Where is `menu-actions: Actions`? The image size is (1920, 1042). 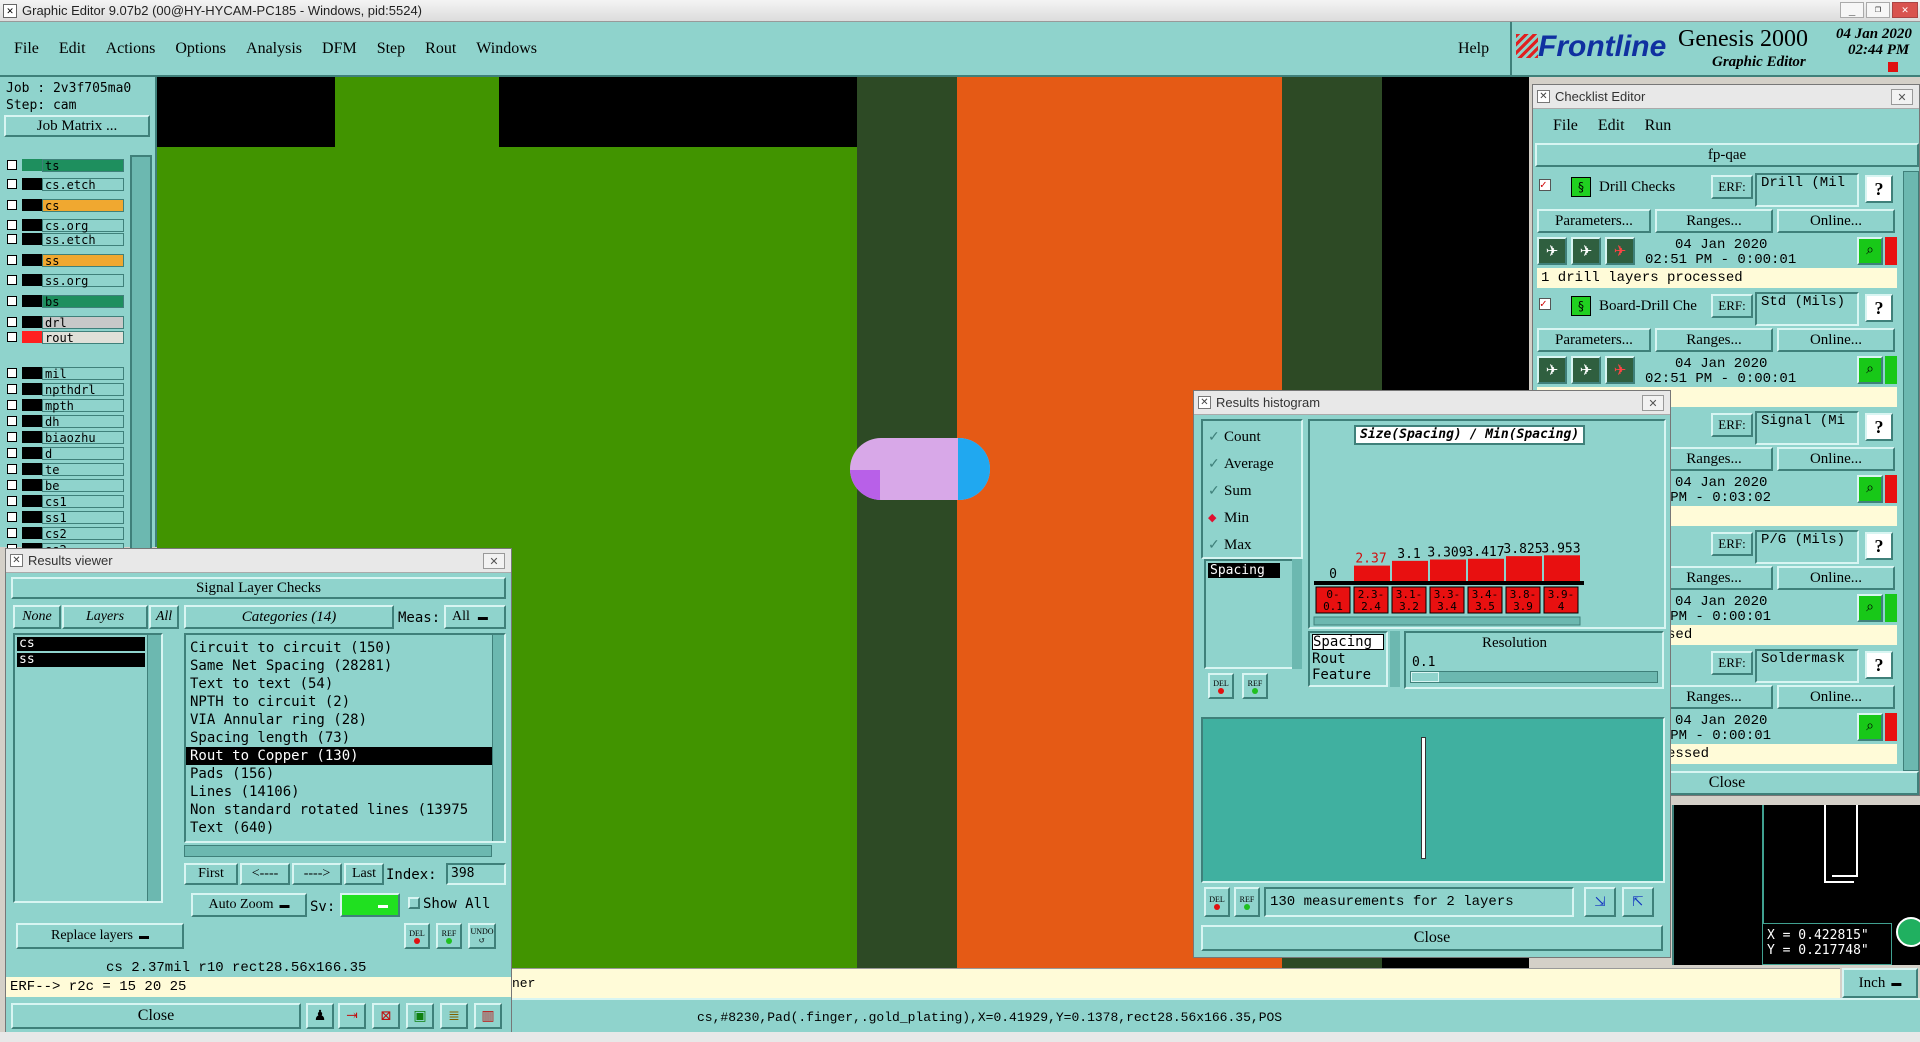 menu-actions: Actions is located at coordinates (131, 49).